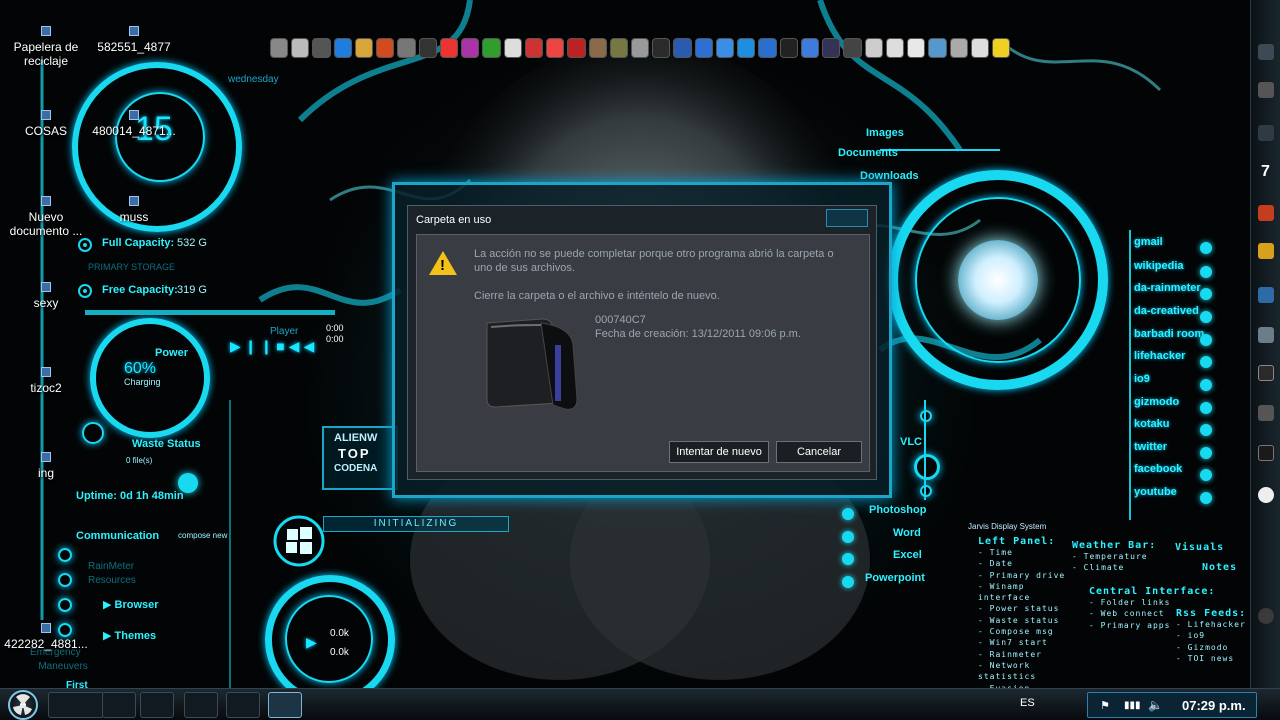 The height and width of the screenshot is (720, 1280). Describe the element at coordinates (998, 280) in the screenshot. I see `arc-reactor-icon` at that location.